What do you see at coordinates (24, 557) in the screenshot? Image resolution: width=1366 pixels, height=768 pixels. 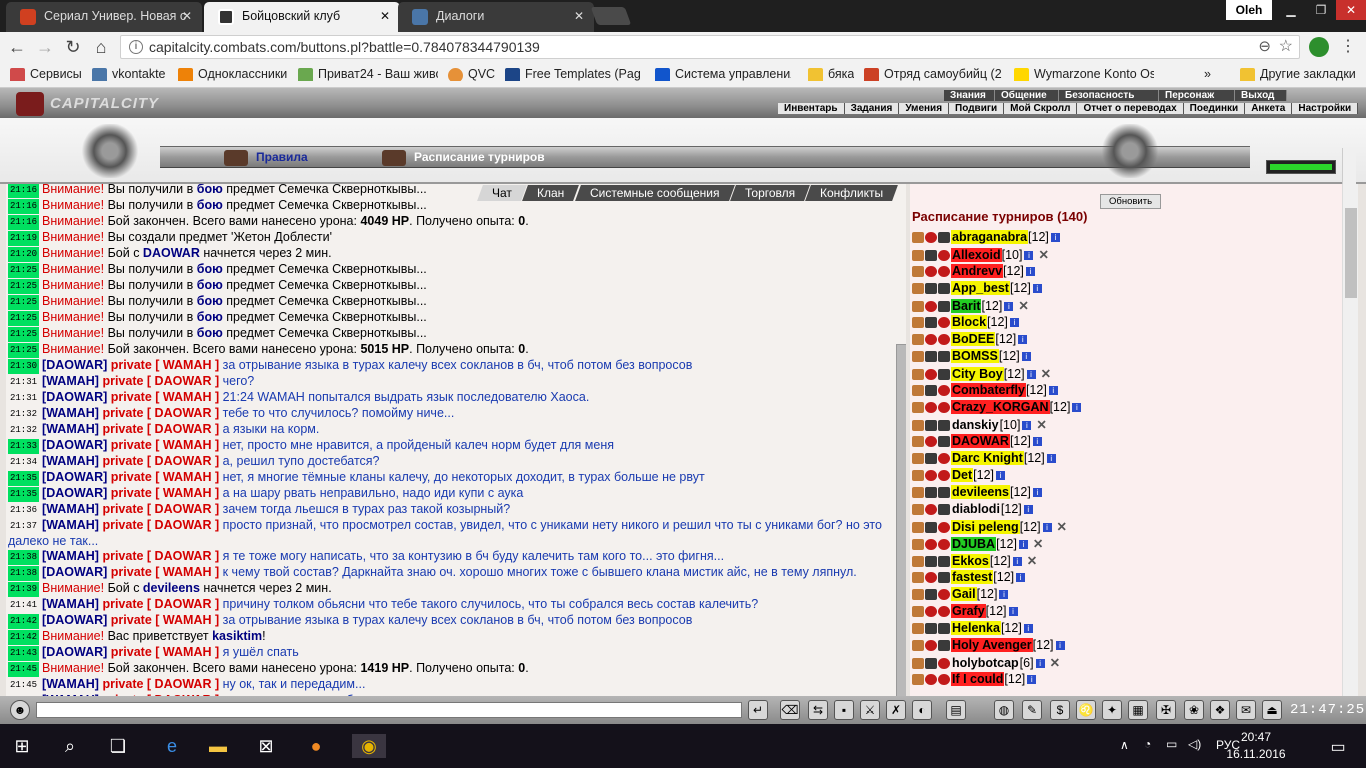 I see `message-time: 21:38` at bounding box center [24, 557].